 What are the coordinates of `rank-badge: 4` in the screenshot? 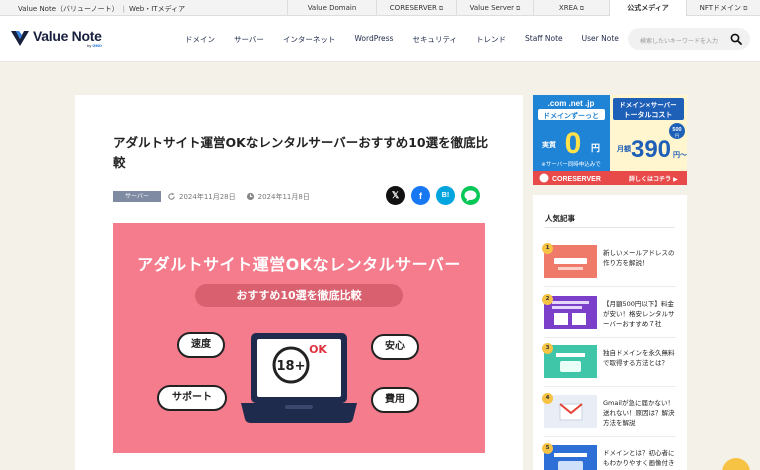 It's located at (547, 398).